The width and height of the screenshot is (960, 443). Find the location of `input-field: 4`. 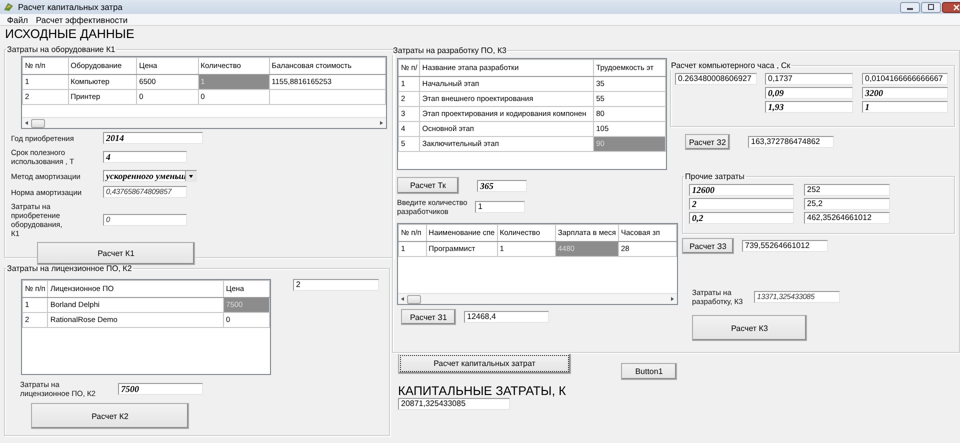

input-field: 4 is located at coordinates (145, 157).